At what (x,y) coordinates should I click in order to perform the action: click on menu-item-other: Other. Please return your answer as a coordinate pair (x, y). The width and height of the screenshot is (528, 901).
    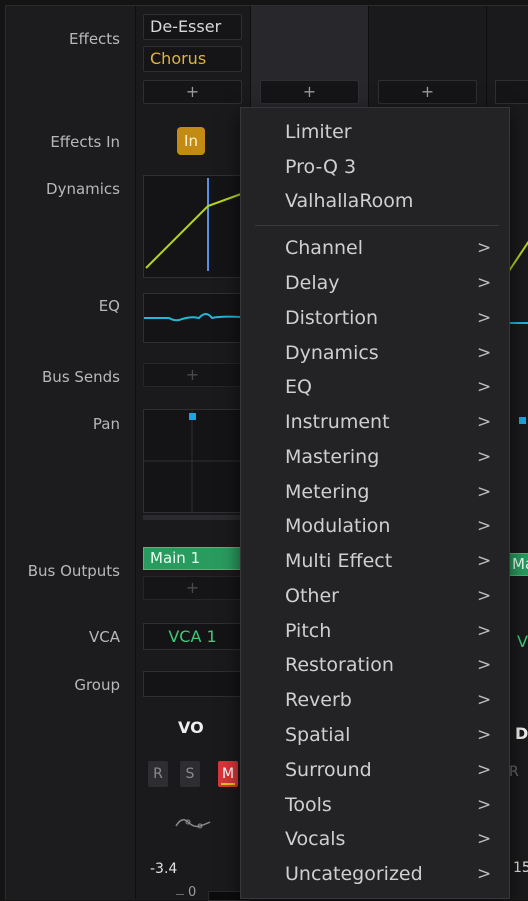
    Looking at the image, I should click on (312, 596).